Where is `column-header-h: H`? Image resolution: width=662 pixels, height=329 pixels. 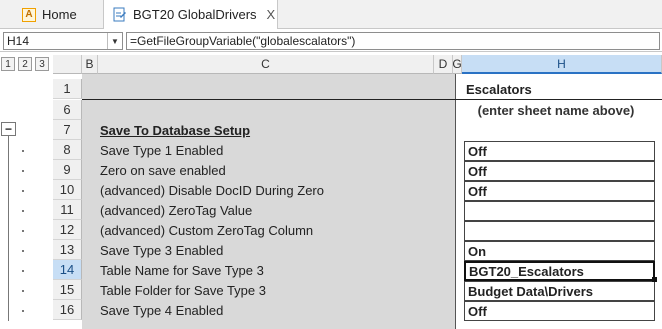 column-header-h: H is located at coordinates (562, 64).